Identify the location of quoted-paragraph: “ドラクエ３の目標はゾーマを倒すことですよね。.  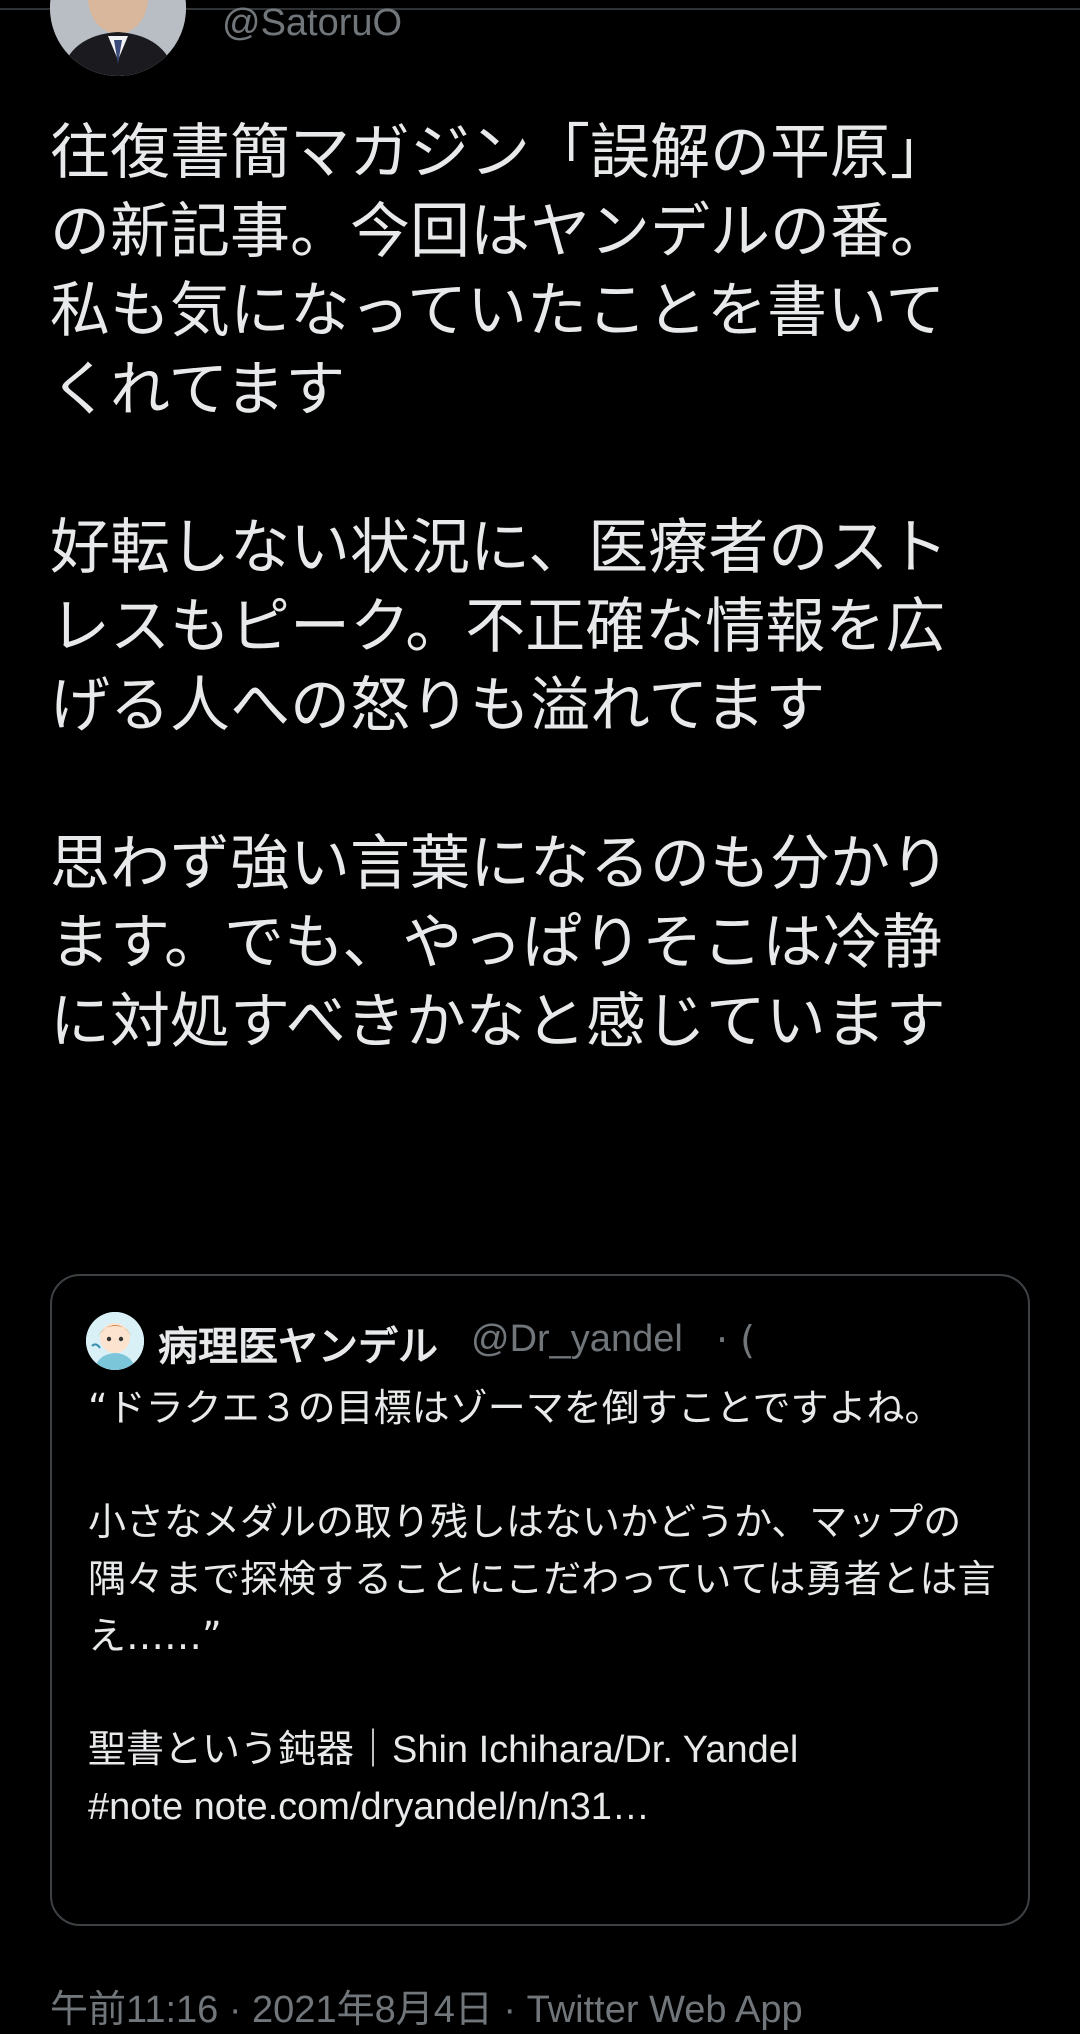
(515, 1408).